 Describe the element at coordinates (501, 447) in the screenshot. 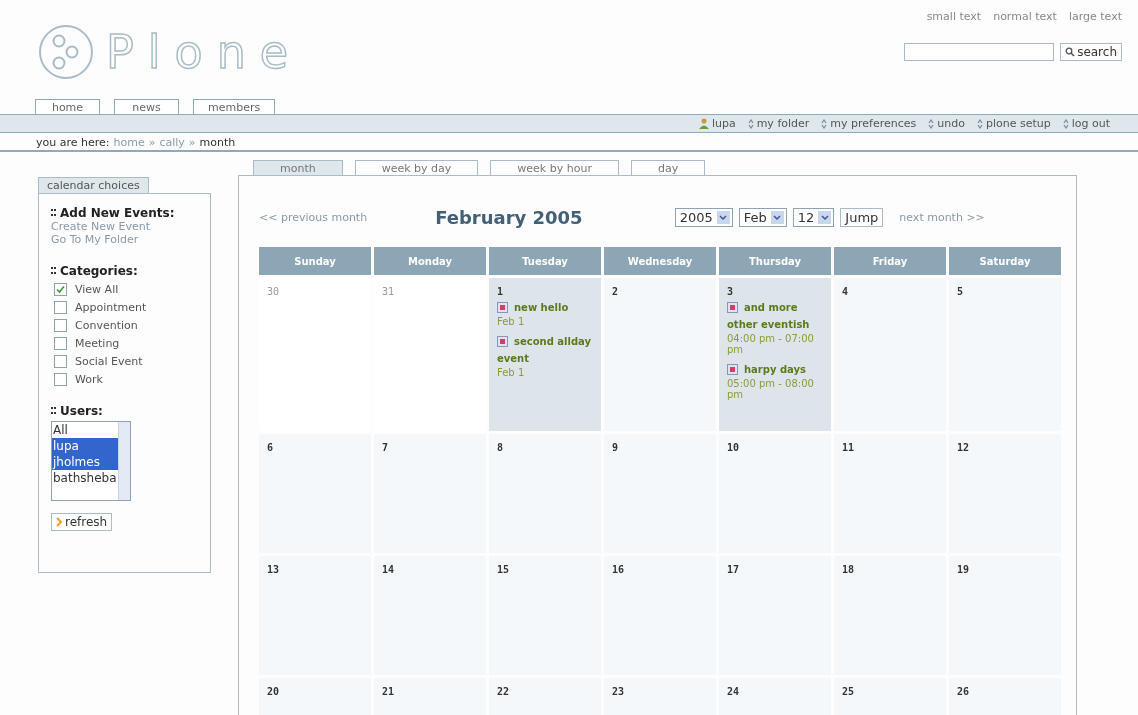

I see `day-number: 8` at that location.